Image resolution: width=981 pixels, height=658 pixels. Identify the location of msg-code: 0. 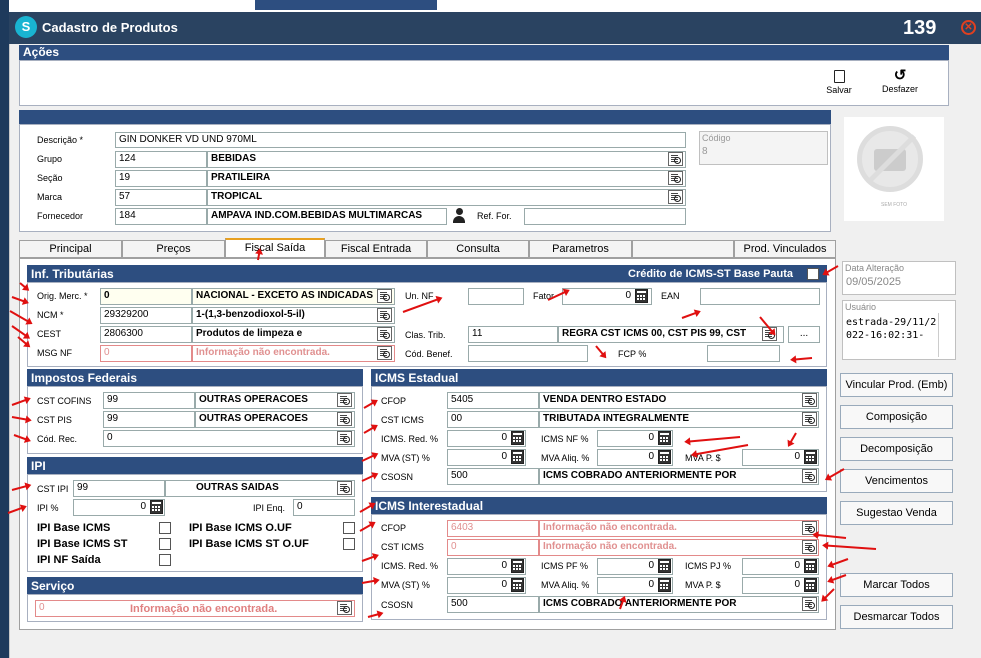
(146, 353).